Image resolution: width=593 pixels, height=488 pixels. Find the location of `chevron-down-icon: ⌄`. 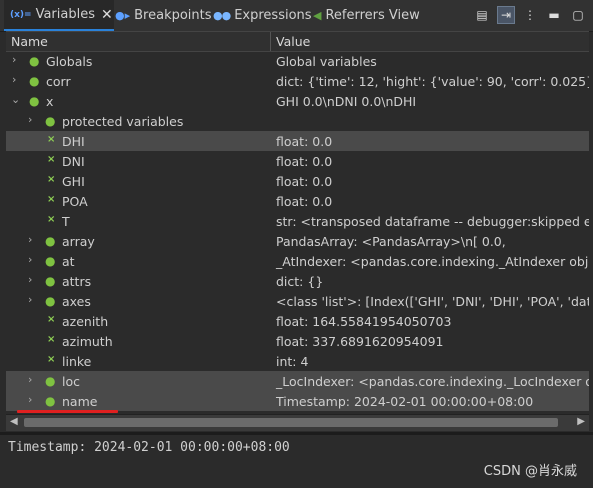

chevron-down-icon: ⌄ is located at coordinates (15, 99).